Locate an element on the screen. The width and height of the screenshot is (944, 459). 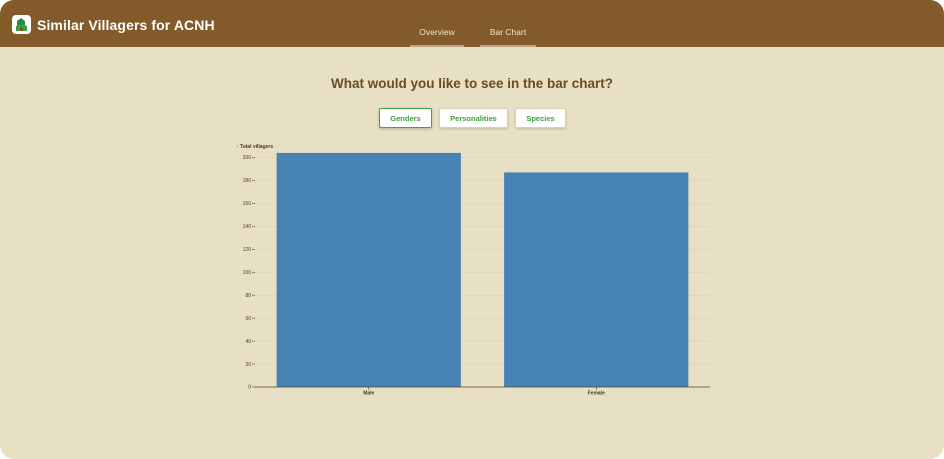
y-tick-label: 80 is located at coordinates (248, 296).